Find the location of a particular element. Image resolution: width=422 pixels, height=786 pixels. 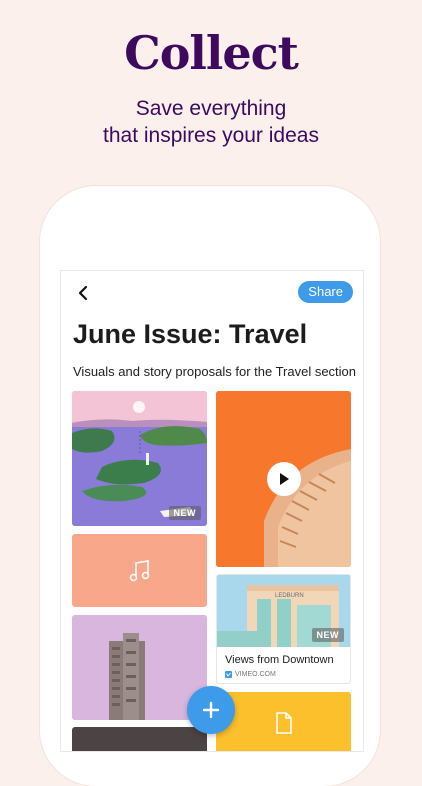

music-note-icon is located at coordinates (139, 570).